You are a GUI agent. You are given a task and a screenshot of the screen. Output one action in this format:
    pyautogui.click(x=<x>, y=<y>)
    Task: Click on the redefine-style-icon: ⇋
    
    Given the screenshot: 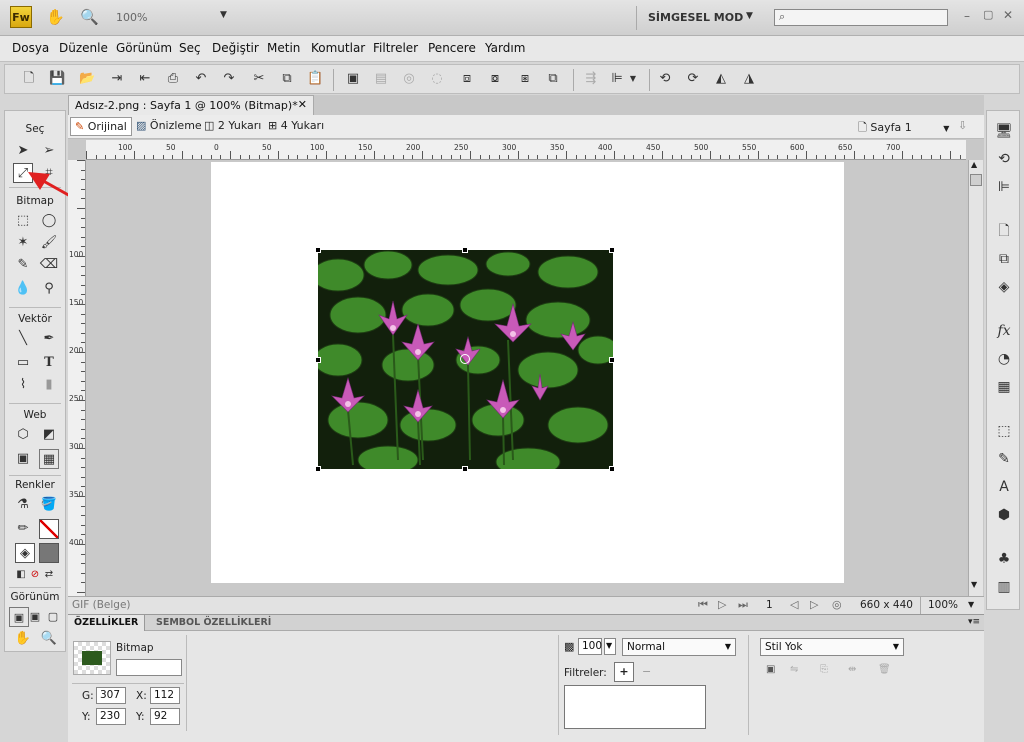 What is the action you would take?
    pyautogui.click(x=794, y=669)
    